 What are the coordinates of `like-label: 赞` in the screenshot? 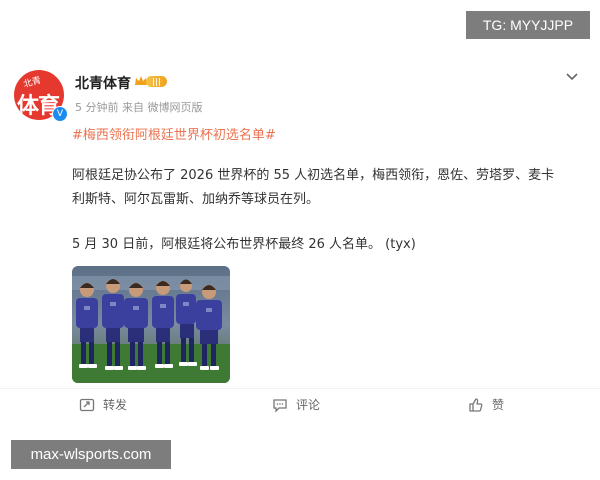 It's located at (498, 405).